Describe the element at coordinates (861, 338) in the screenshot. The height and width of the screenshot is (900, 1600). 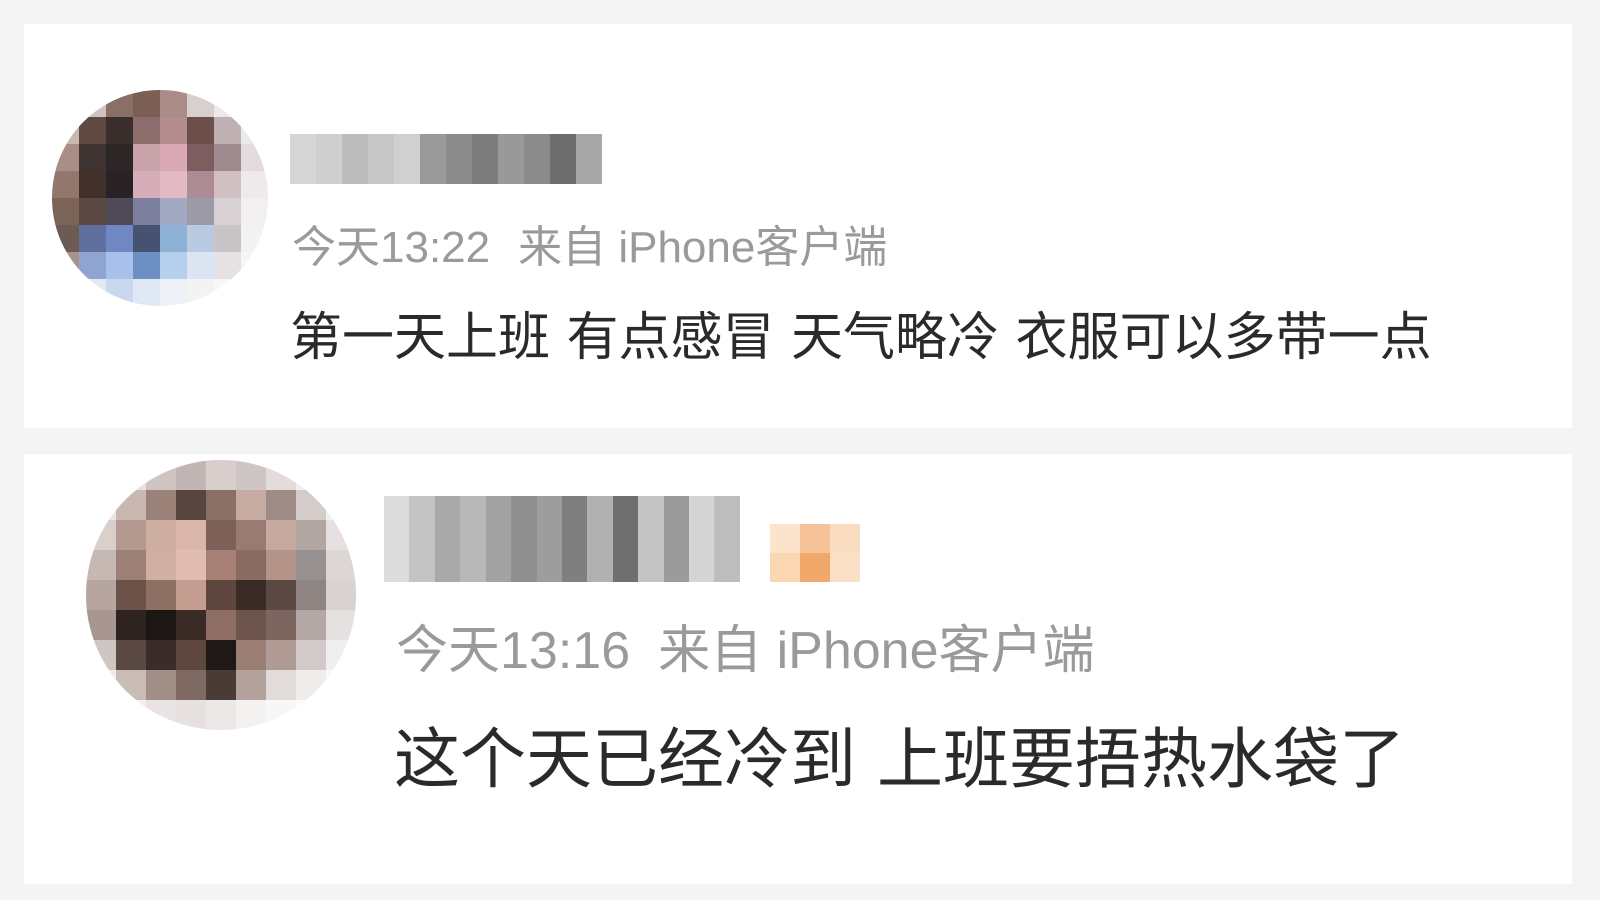
I see `comment-text: 第一天上班 有点感冒 天气略冷 衣服可以多带一点` at that location.